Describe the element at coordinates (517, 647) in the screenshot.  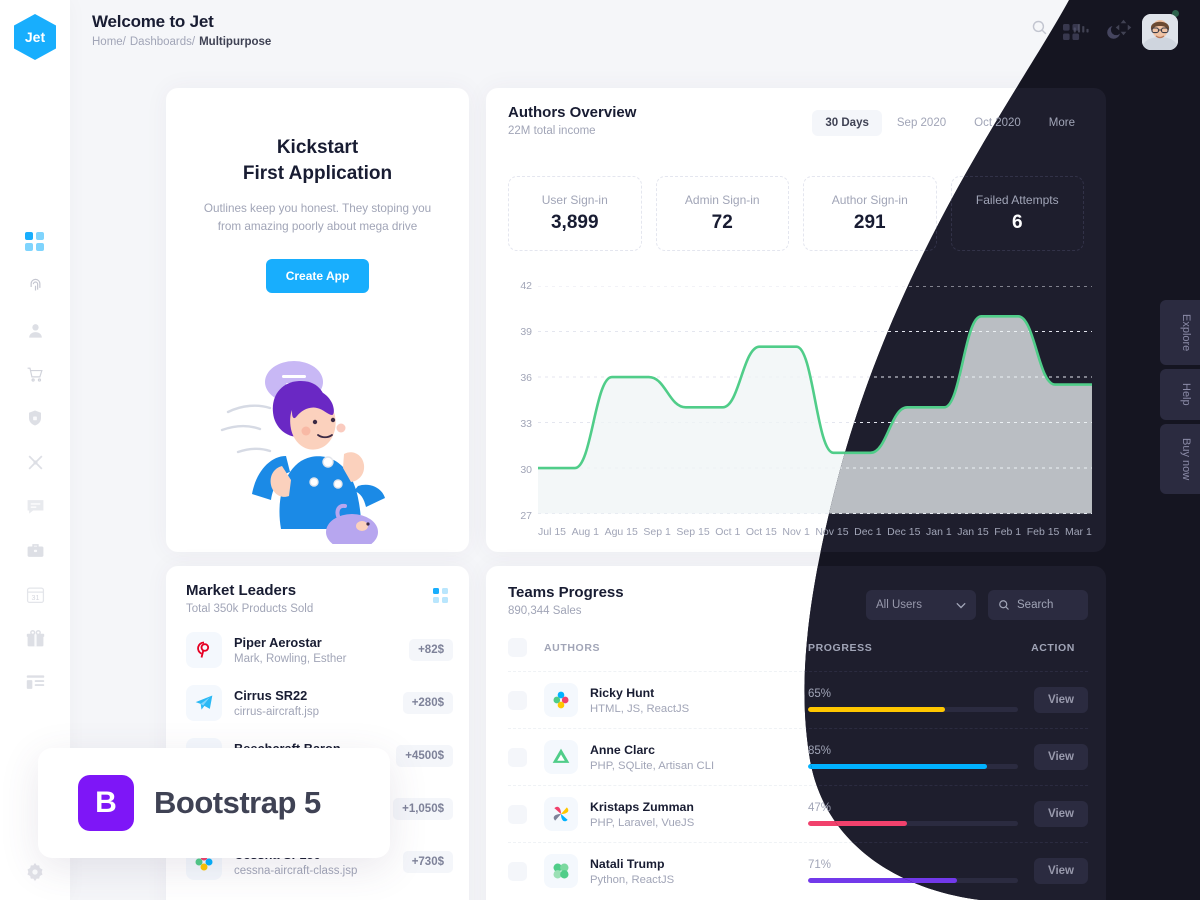
I see `select-all-checkbox` at that location.